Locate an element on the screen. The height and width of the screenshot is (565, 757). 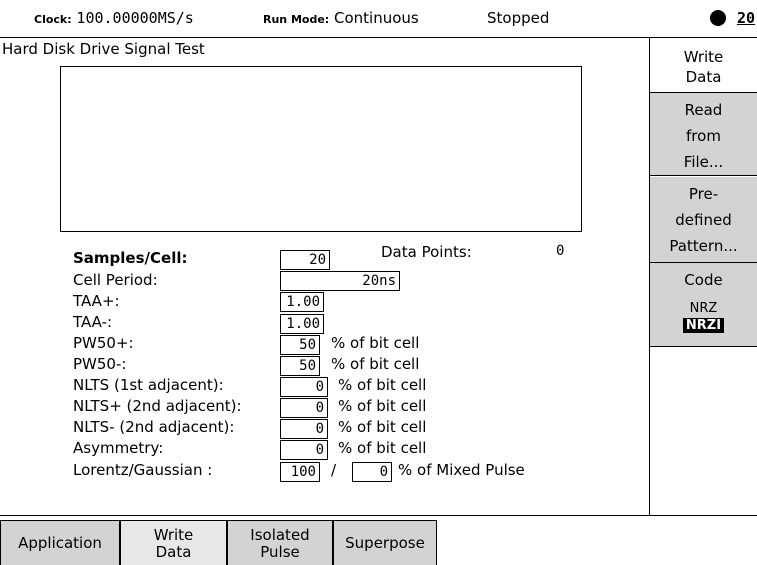
code-option-nrzi: NRZI is located at coordinates (703, 325).